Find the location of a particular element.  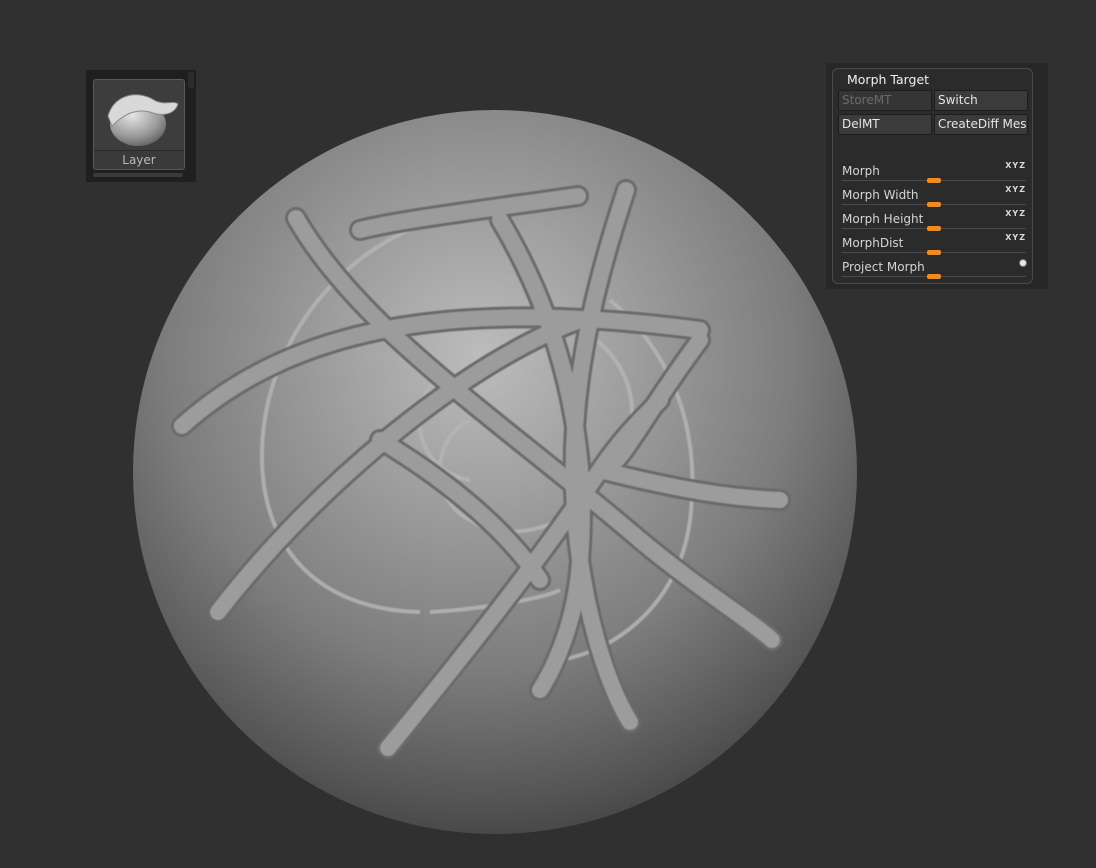

slider-label: Morph Height is located at coordinates (883, 219).